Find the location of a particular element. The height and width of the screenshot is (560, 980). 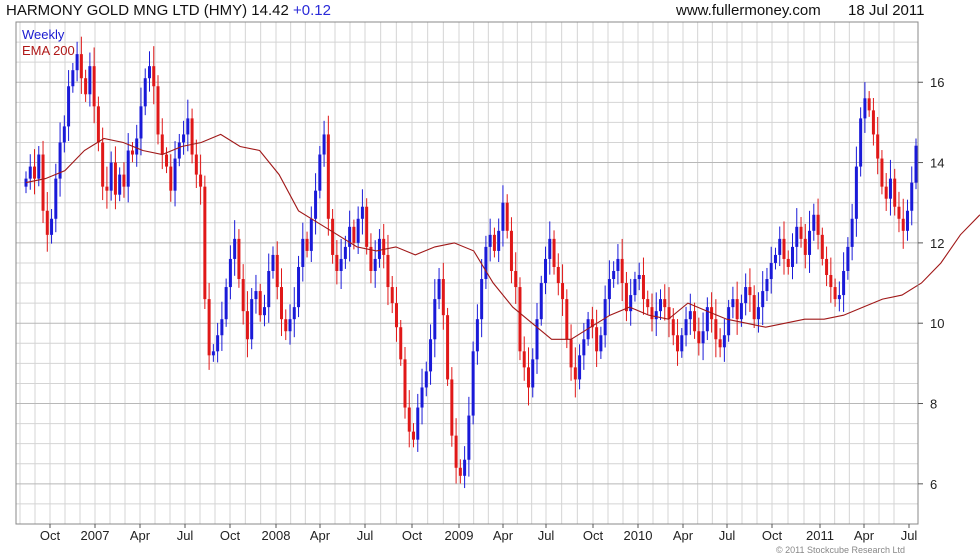

legend-ema: EMA 200 is located at coordinates (48, 50).